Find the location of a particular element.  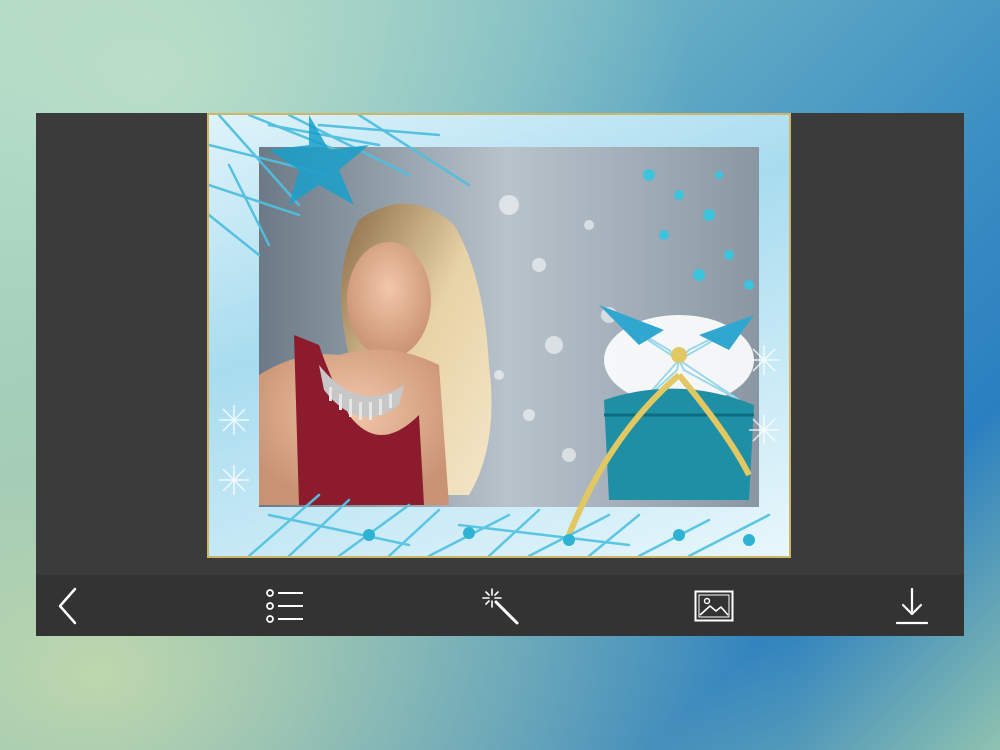

list-icon is located at coordinates (284, 606).